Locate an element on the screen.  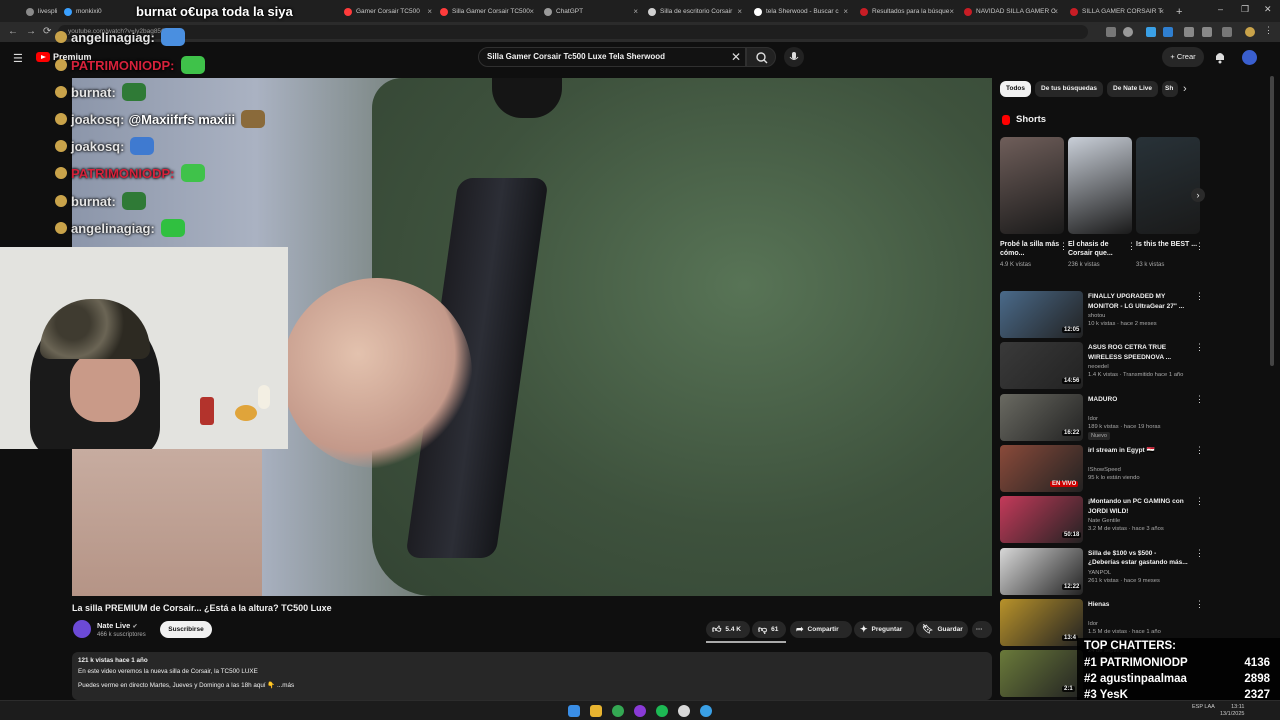
recommended-meta: 95 k lo están viendo is located at coordinates (1114, 477).